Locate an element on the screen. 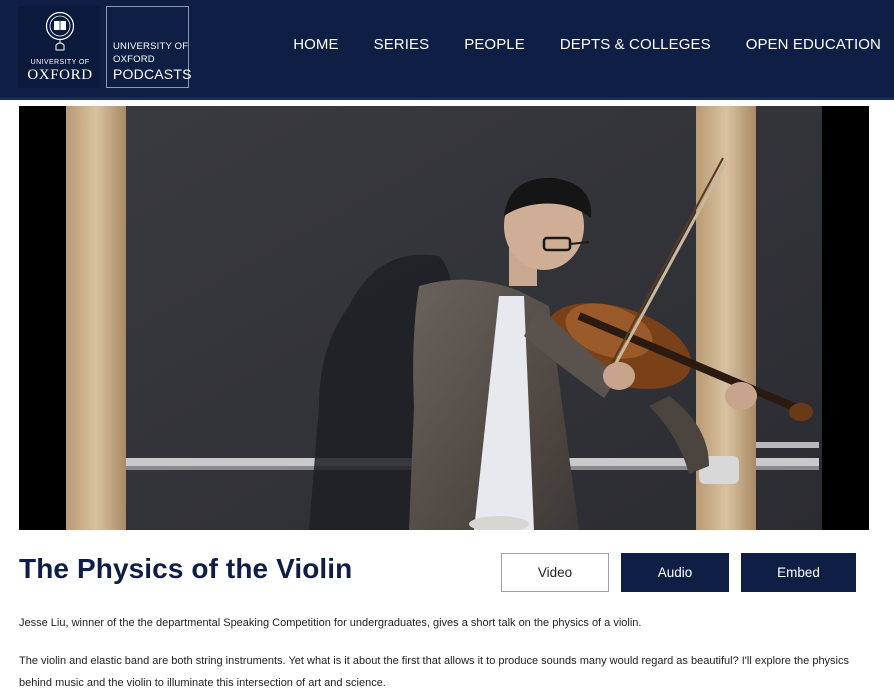 The image size is (894, 696). nav-series: SERIES is located at coordinates (402, 44).